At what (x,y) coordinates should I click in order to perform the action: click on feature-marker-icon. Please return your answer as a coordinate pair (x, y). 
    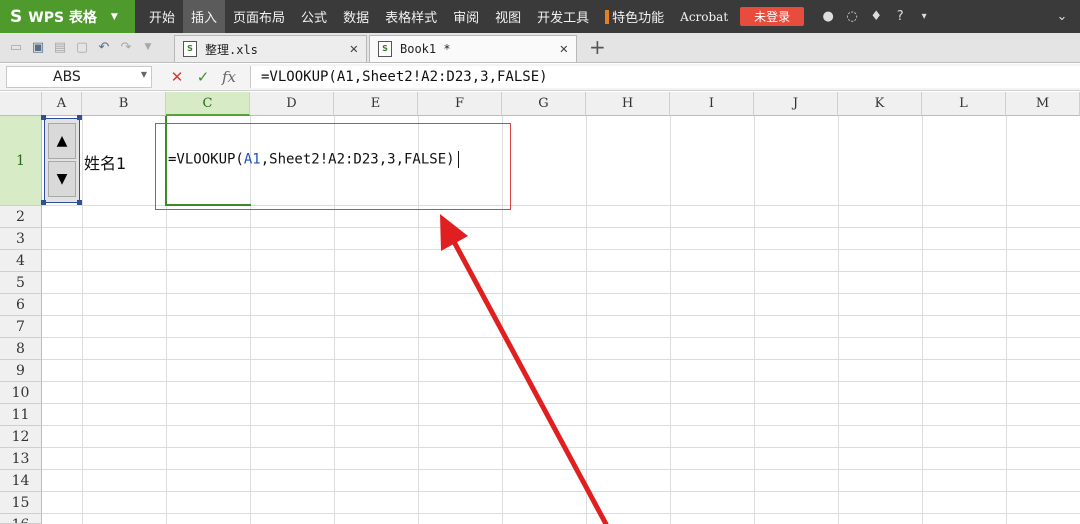
    Looking at the image, I should click on (607, 16).